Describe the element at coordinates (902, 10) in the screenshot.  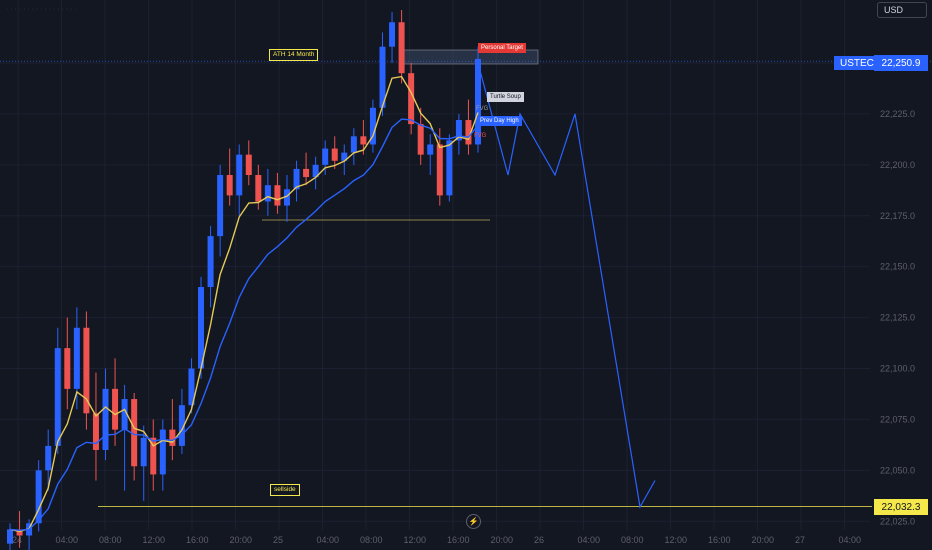
I see `currency-button: USD` at that location.